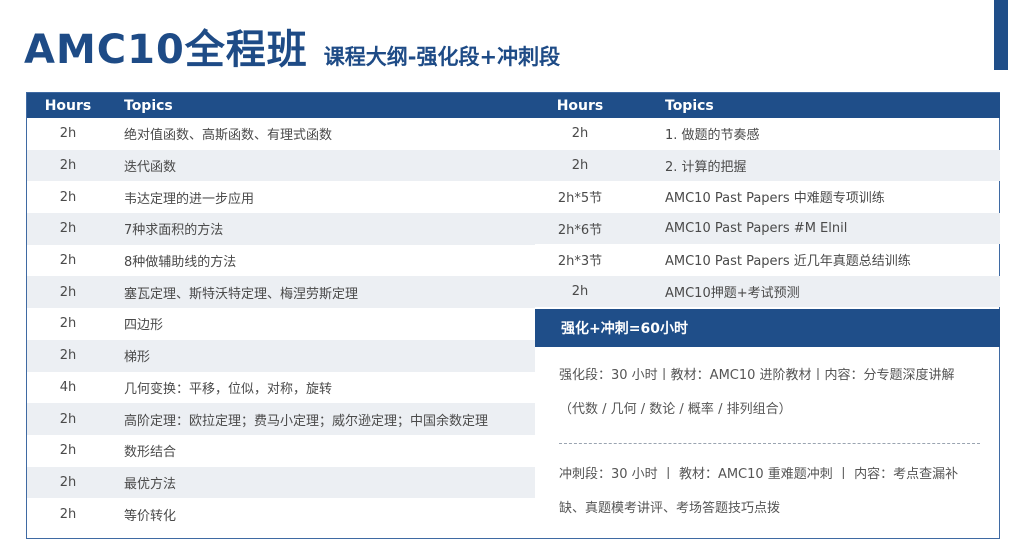  I want to click on table-row: 2h 梯形, so click(281, 355).